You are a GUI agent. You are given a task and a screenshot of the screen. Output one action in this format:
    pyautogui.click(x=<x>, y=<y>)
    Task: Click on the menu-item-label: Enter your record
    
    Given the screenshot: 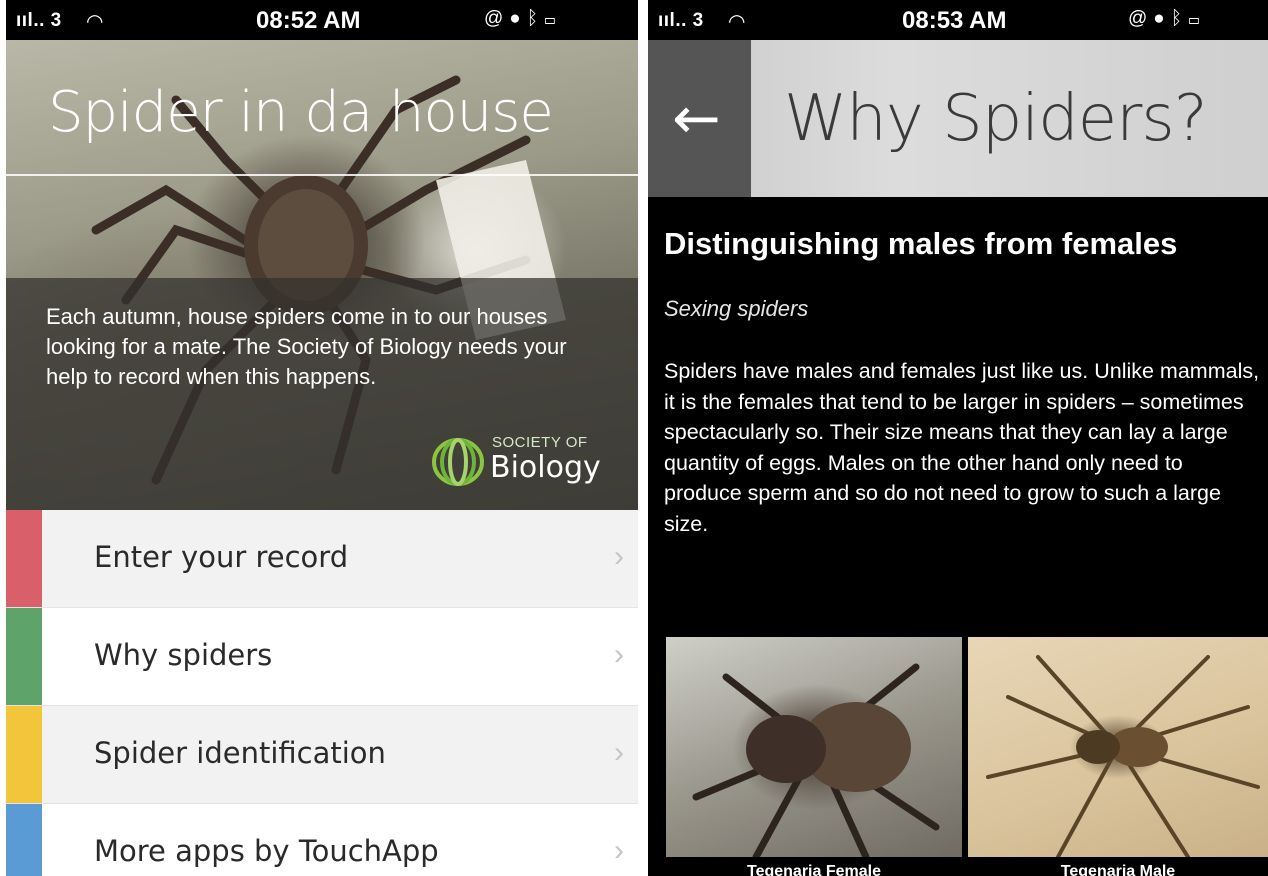 What is the action you would take?
    pyautogui.click(x=221, y=557)
    